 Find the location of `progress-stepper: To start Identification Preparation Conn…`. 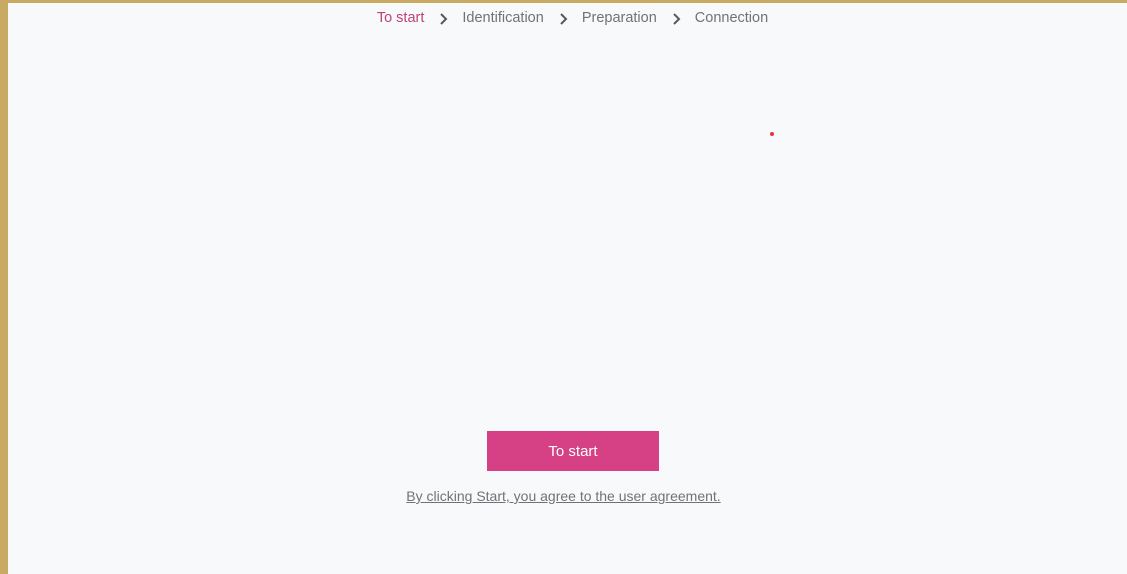

progress-stepper: To start Identification Preparation Conn… is located at coordinates (563, 18).